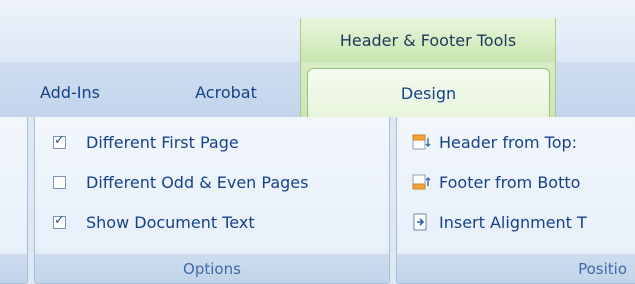 Image resolution: width=635 pixels, height=284 pixels. I want to click on header-from-top-control: Header from Top:, so click(499, 142).